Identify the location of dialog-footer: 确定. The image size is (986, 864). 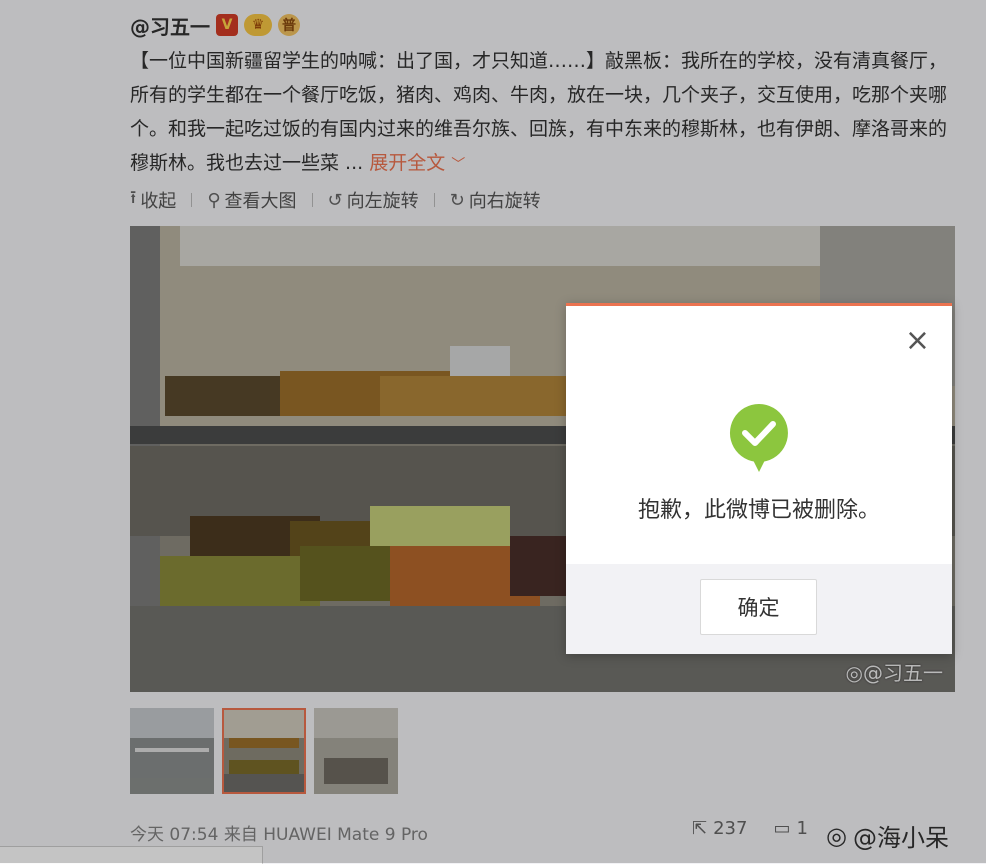
(759, 609).